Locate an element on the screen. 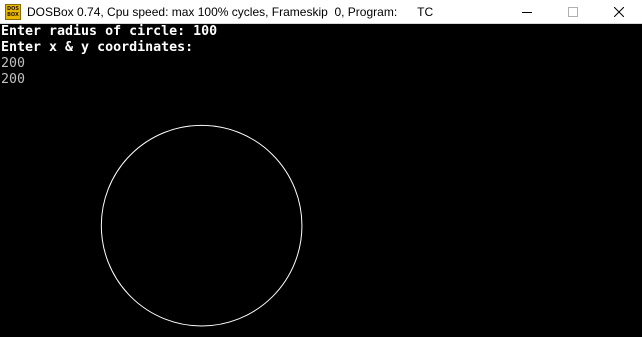 The height and width of the screenshot is (337, 642). minimize-button is located at coordinates (527, 12).